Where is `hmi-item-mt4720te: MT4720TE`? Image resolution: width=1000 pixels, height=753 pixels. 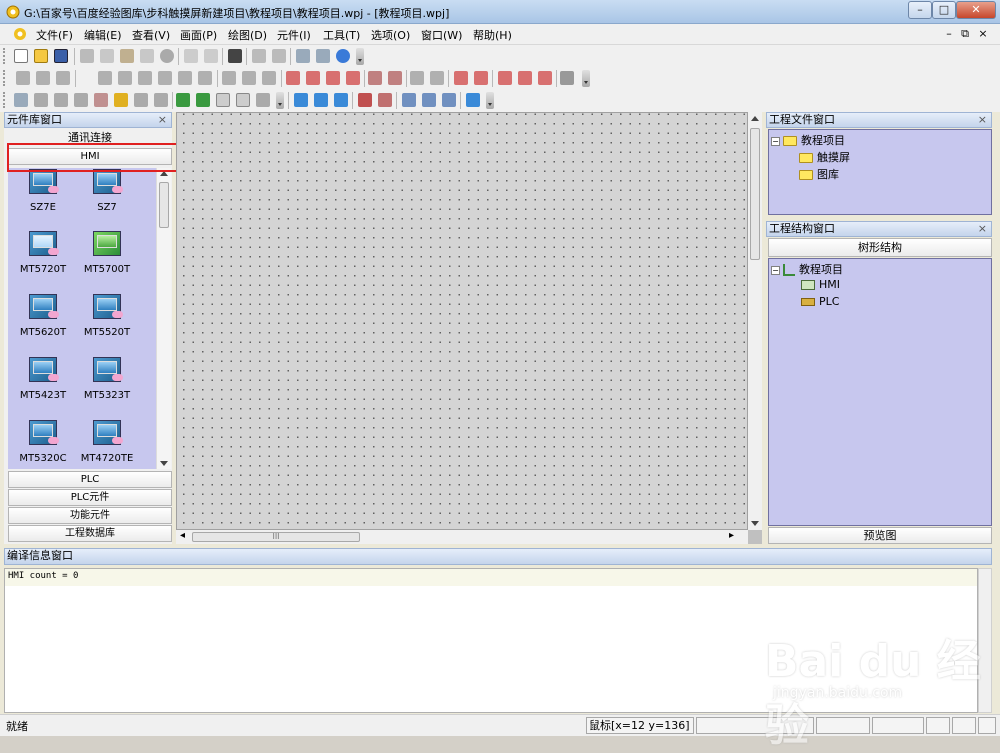 hmi-item-mt4720te: MT4720TE is located at coordinates (107, 444).